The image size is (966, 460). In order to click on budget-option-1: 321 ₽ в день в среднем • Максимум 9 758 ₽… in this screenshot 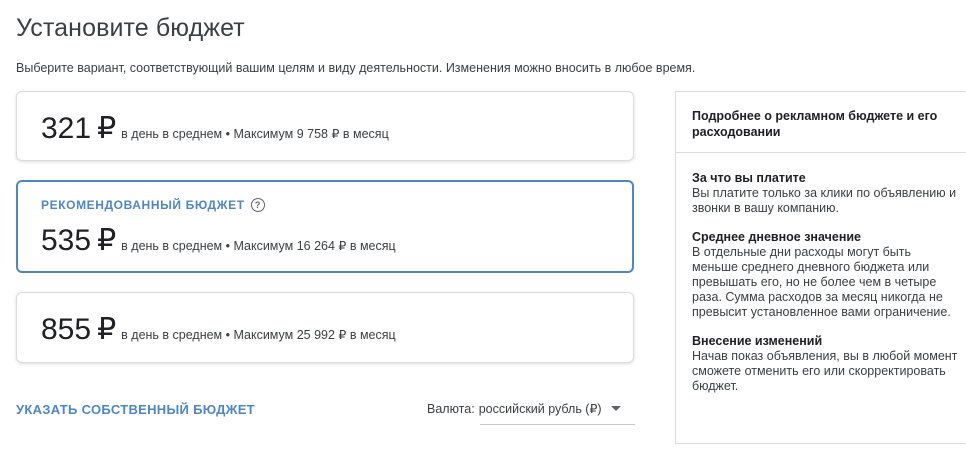, I will do `click(325, 126)`.